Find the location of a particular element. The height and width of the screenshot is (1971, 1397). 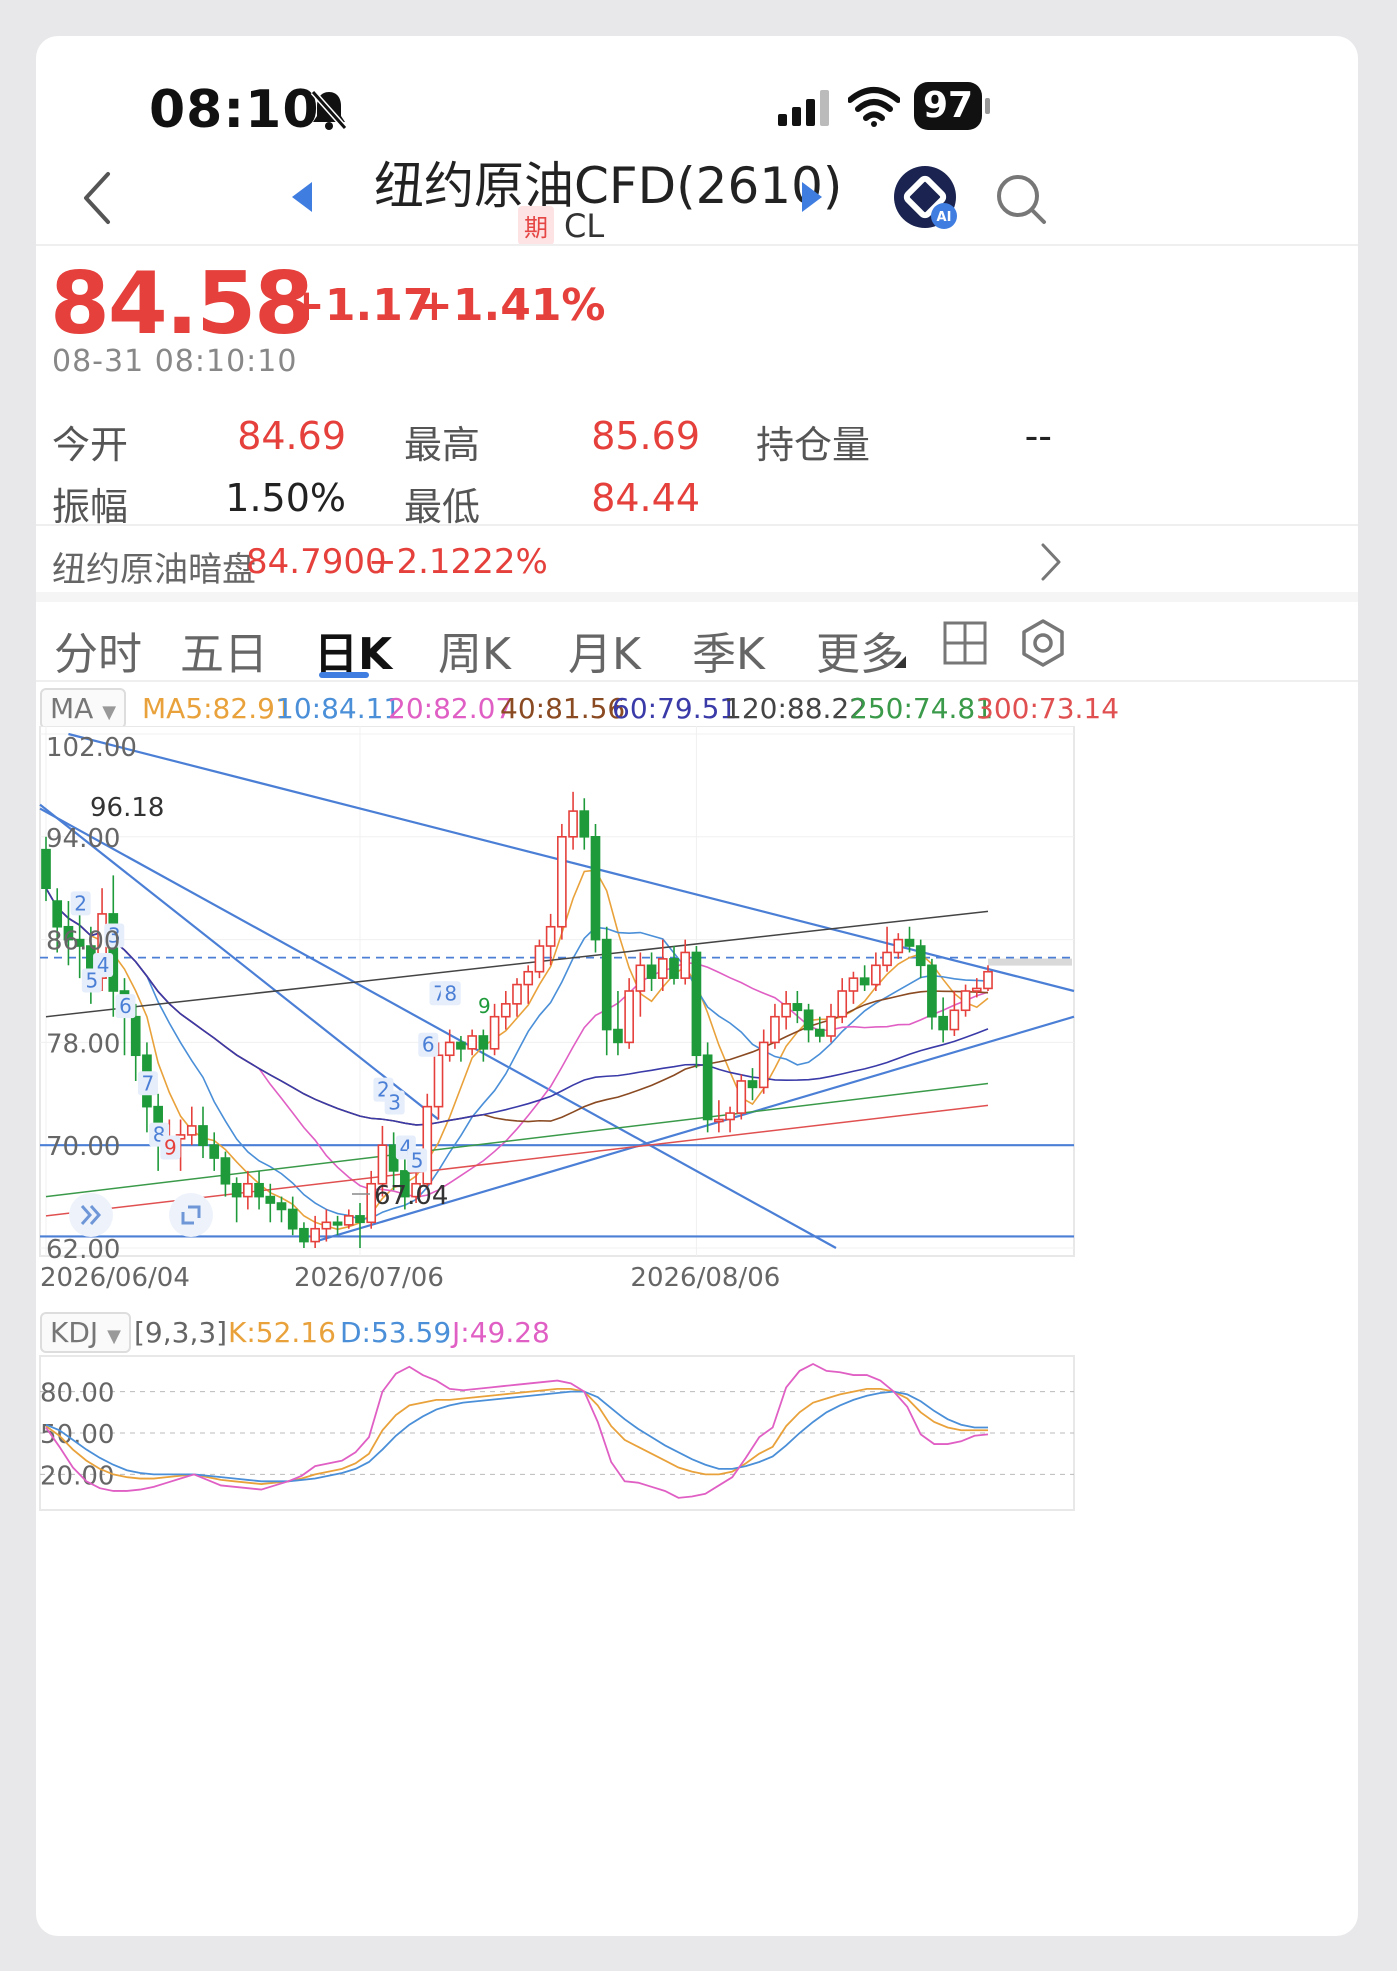

search-icon is located at coordinates (1022, 200).